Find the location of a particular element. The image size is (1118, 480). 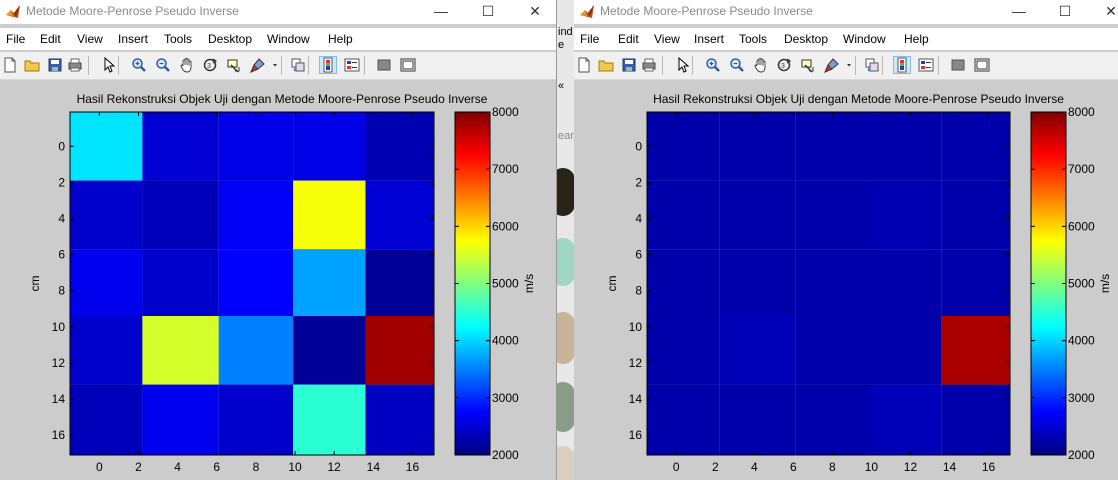

matlab-logo-icon is located at coordinates (13, 11).